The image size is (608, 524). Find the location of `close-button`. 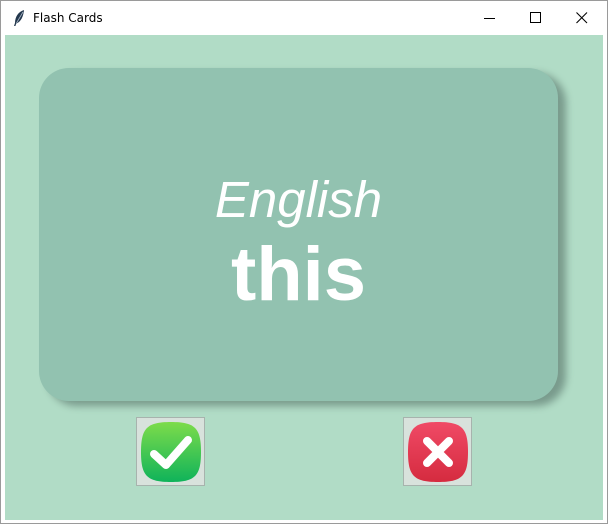

close-button is located at coordinates (582, 17).